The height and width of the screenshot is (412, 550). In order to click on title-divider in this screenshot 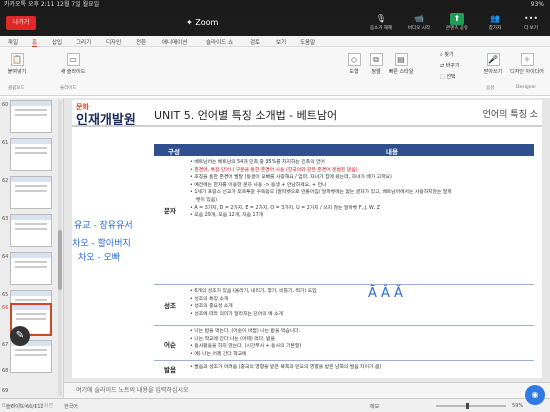, I will do `click(307, 126)`.